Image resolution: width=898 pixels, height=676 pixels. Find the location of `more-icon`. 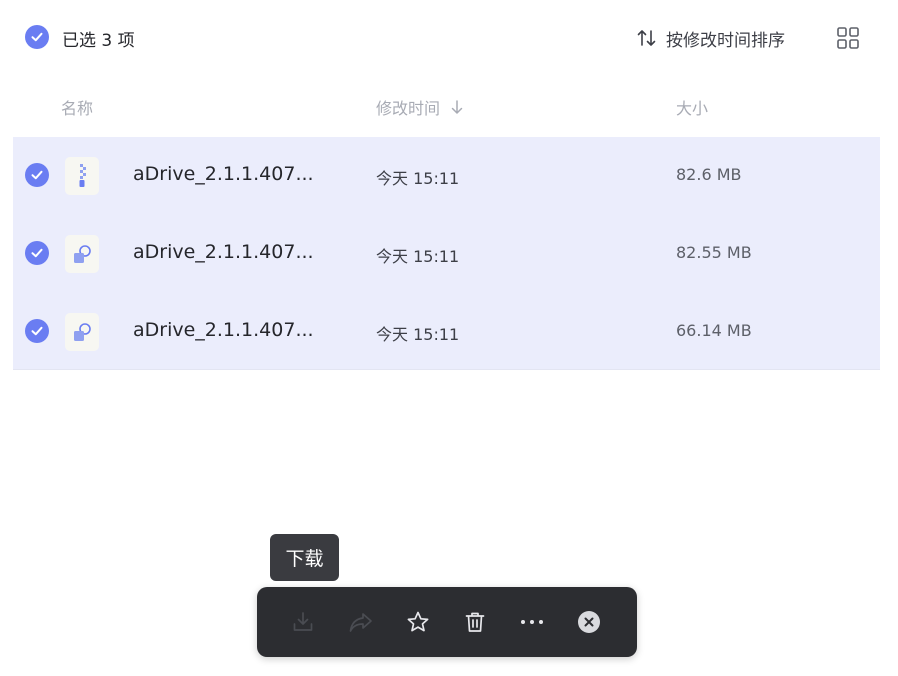

more-icon is located at coordinates (532, 622).